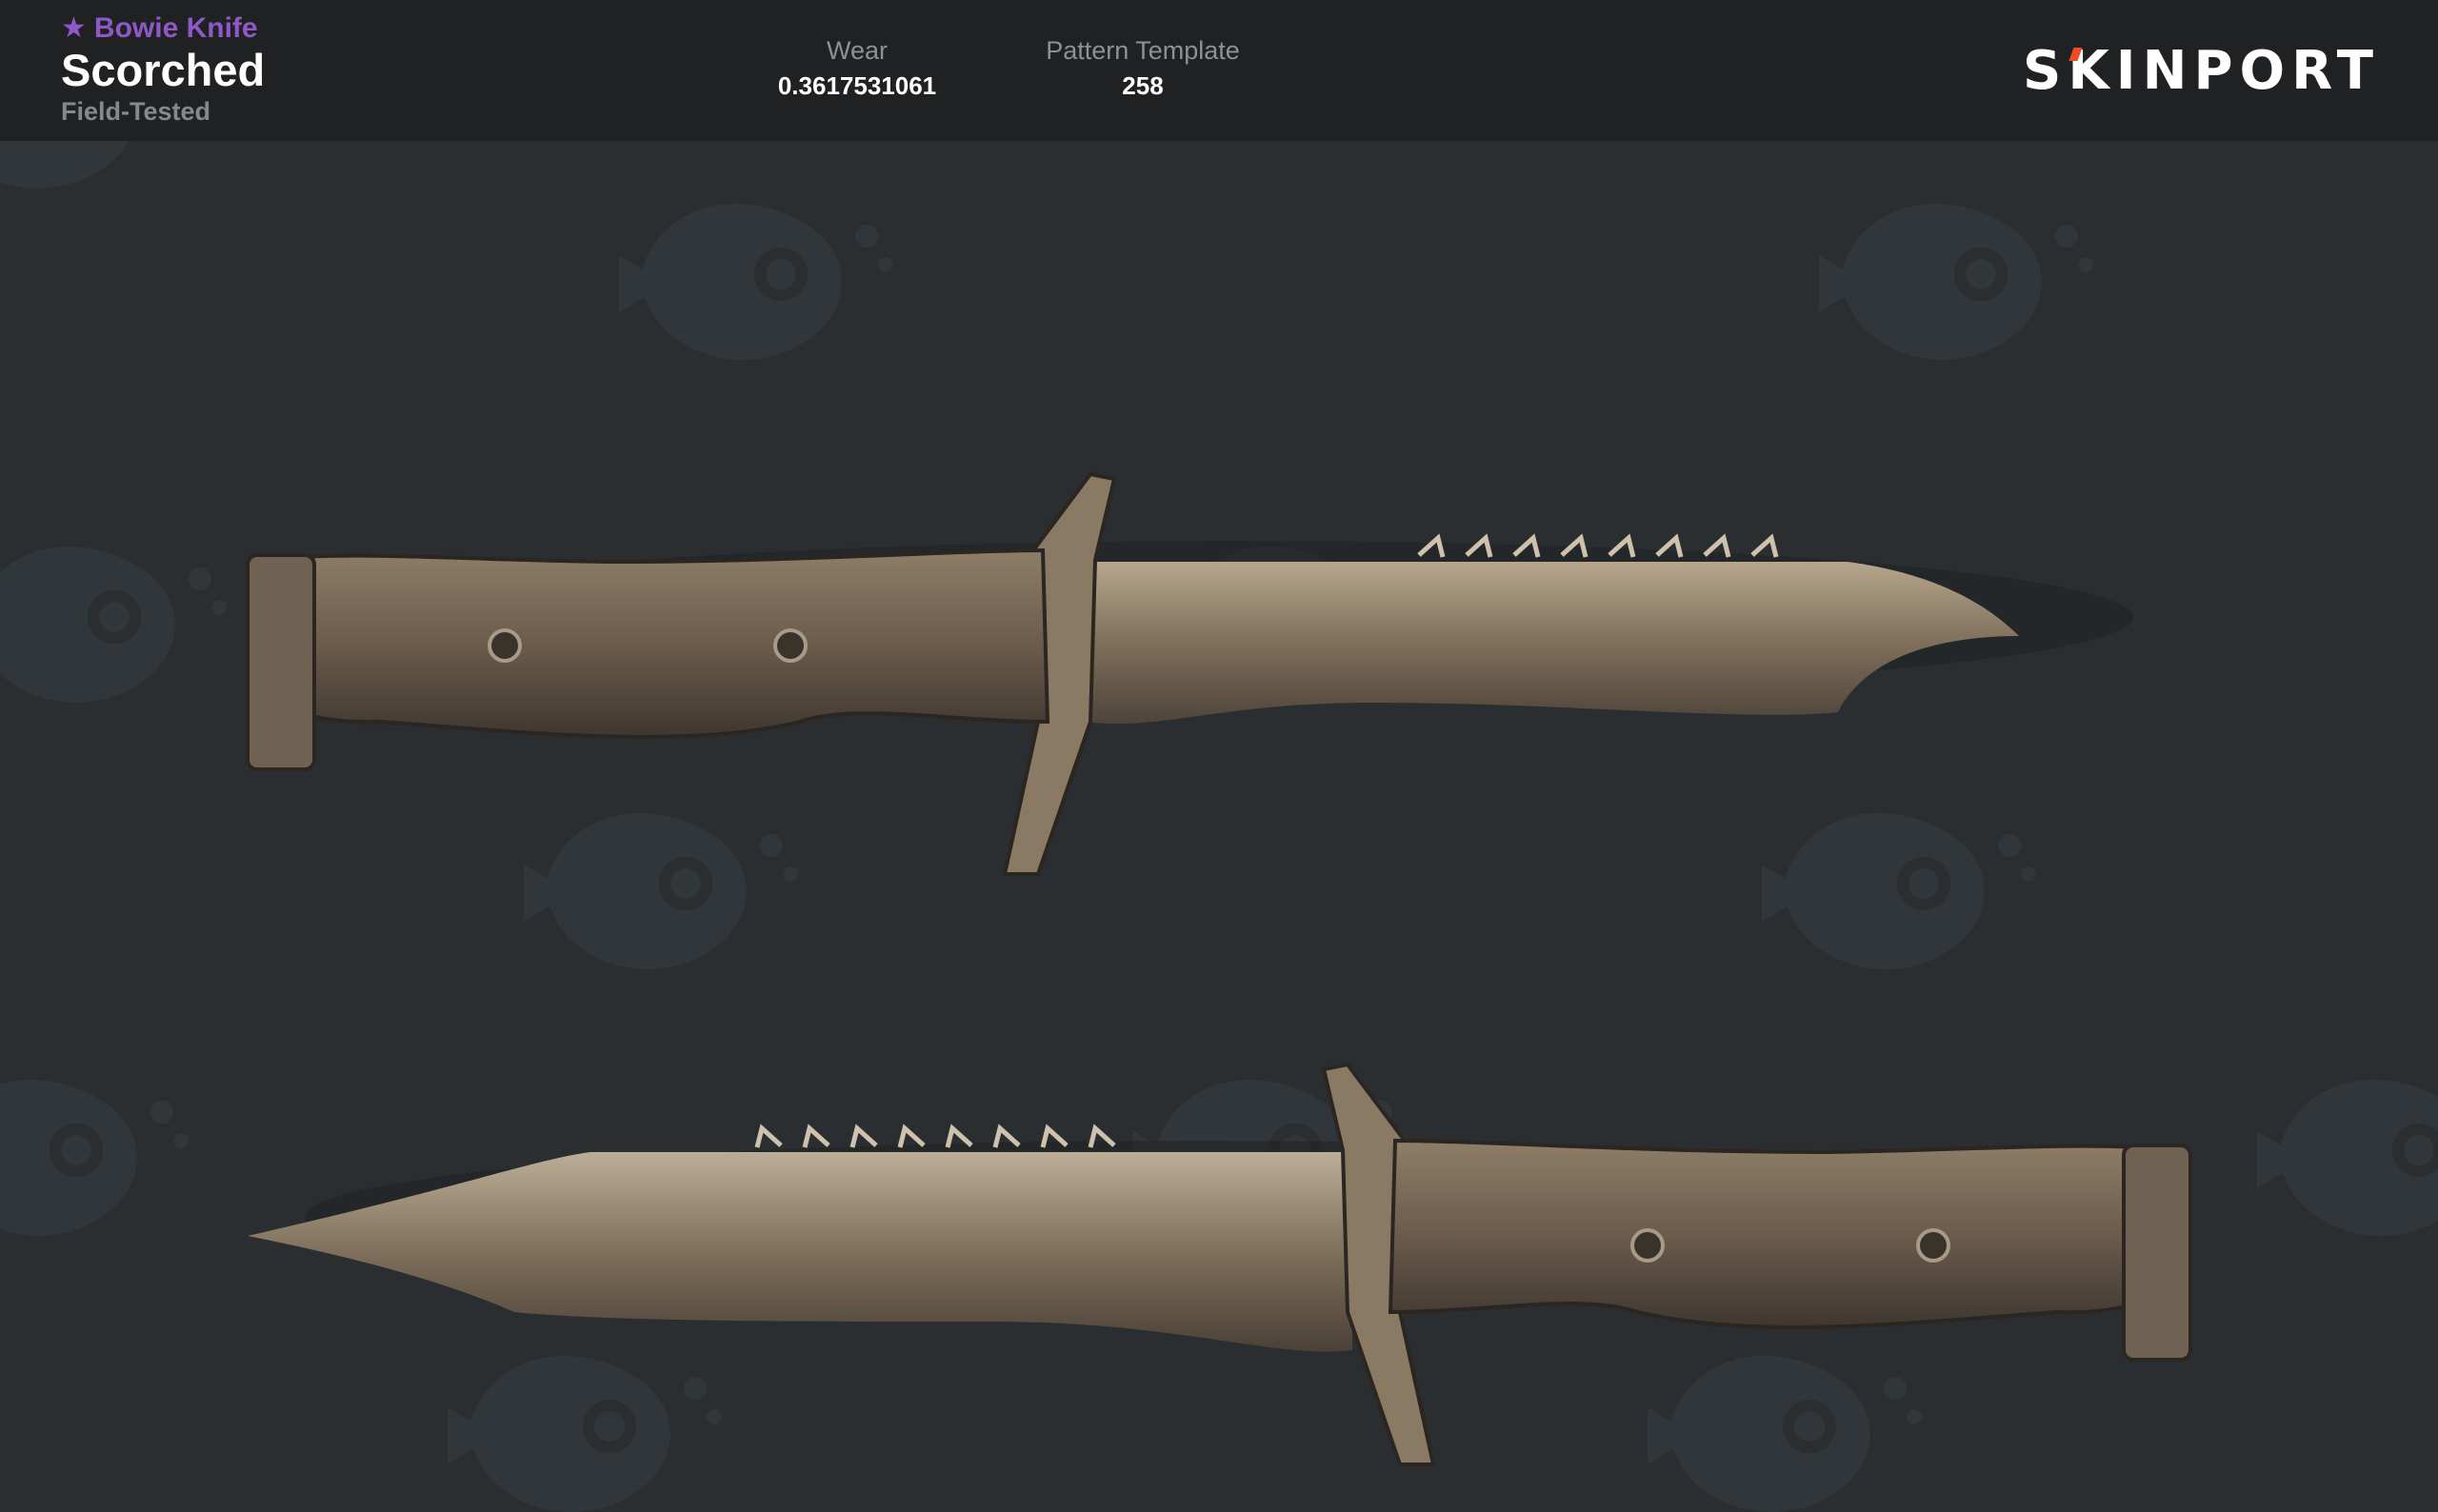 This screenshot has width=2438, height=1512. Describe the element at coordinates (857, 50) in the screenshot. I see `wear-label: Wear` at that location.